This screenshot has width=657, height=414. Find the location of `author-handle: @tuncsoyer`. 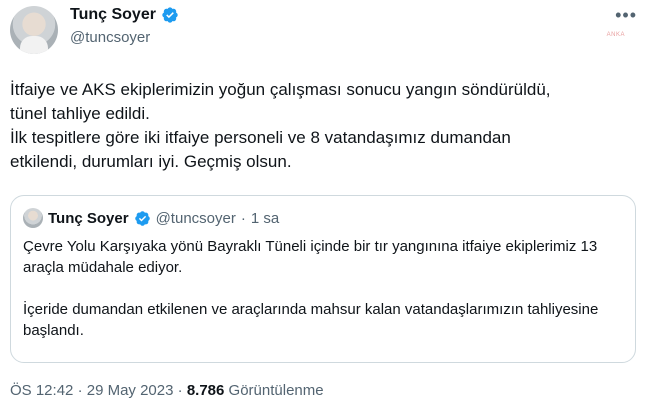

author-handle: @tuncsoyer is located at coordinates (110, 37).